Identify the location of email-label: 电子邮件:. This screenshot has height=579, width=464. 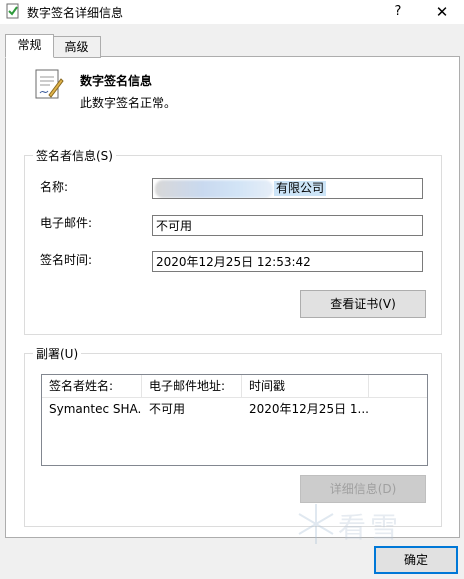
(66, 223).